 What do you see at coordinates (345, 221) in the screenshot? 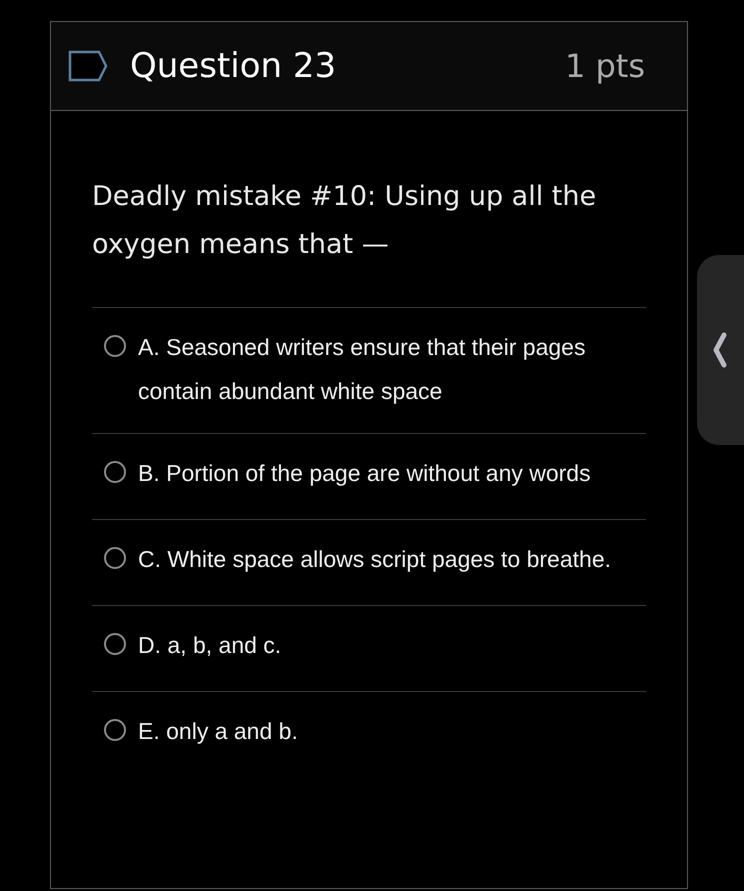
I see `question-text: Deadly mistake #10: Using up all the oxygen means that —` at bounding box center [345, 221].